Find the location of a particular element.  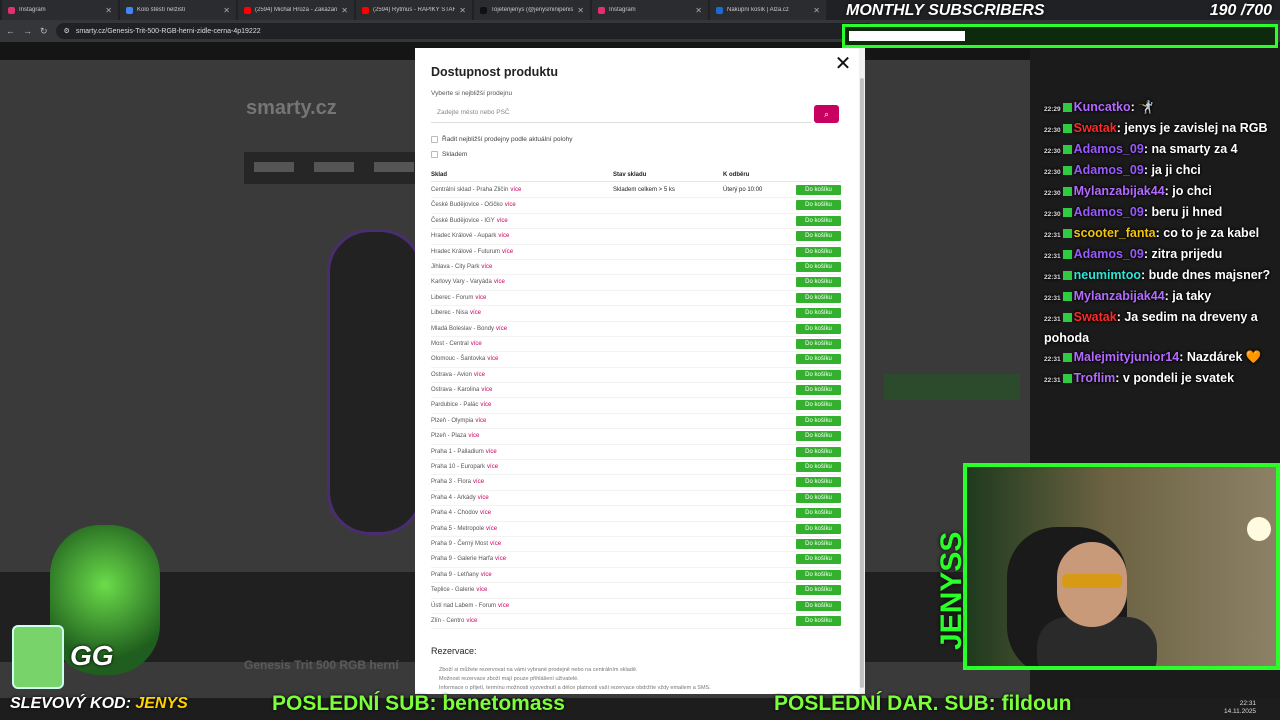

in-stock-checkbox: Skladem is located at coordinates (449, 154).